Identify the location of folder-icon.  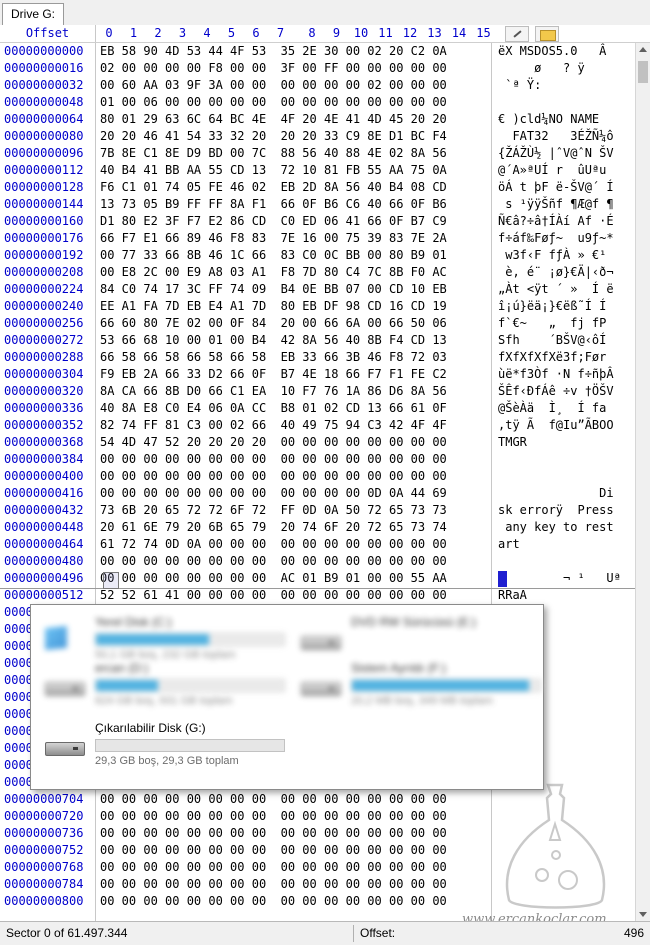
(548, 35).